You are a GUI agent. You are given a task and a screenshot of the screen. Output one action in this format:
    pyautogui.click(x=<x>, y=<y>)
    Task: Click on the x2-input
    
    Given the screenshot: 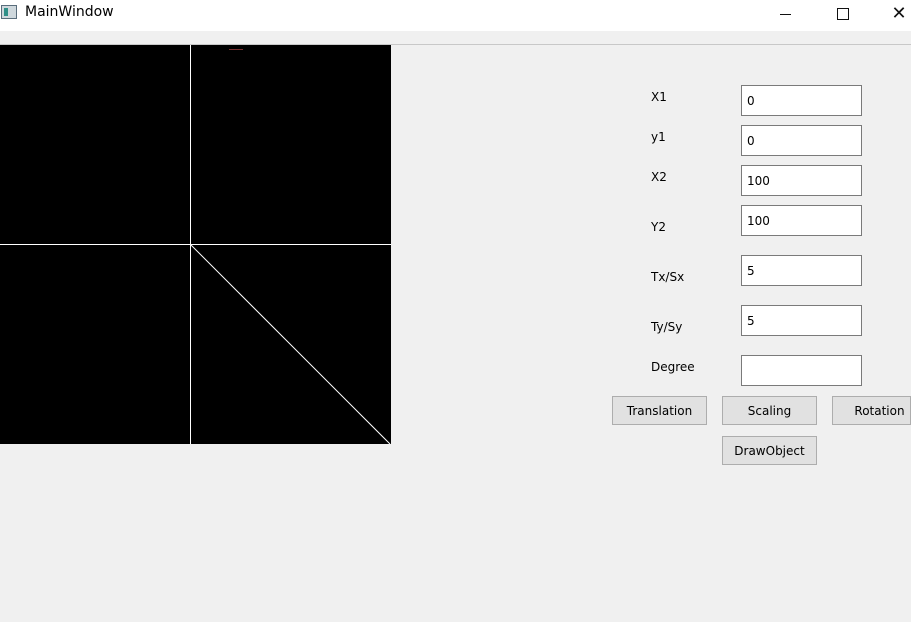 What is the action you would take?
    pyautogui.click(x=801, y=180)
    